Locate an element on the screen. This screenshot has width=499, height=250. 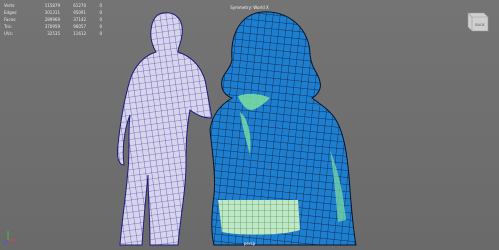
camera-label: persp is located at coordinates (249, 243).